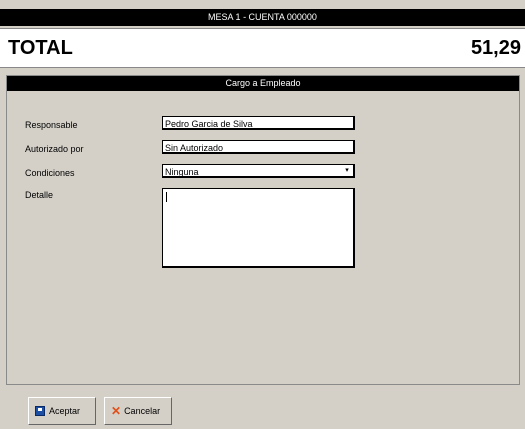 The width and height of the screenshot is (525, 429). What do you see at coordinates (262, 17) in the screenshot?
I see `window-title: MESA 1 - CUENTA 000000` at bounding box center [262, 17].